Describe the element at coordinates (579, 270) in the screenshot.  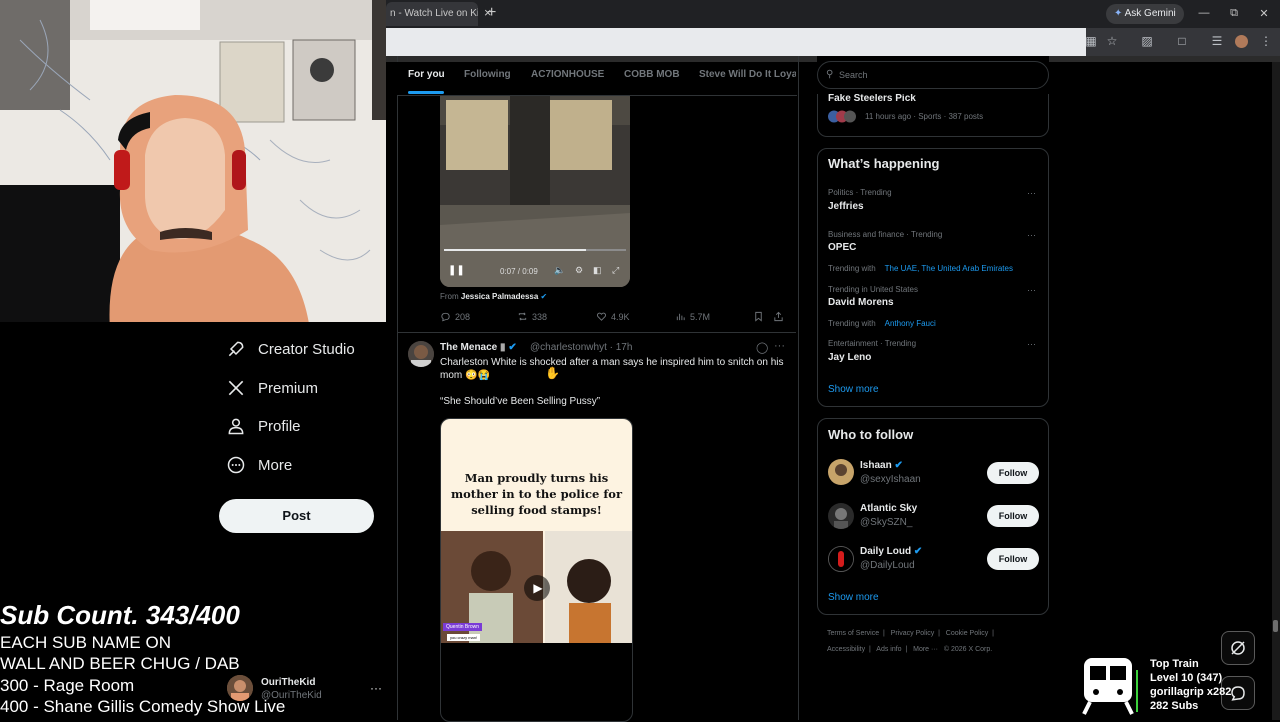
I see `settings-icon: ⚙` at that location.